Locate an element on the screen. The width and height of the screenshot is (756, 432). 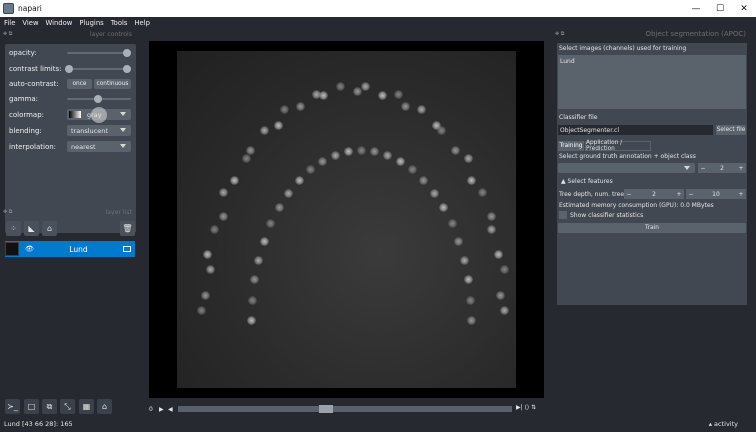
auto-contrast-continuous-button: continuous is located at coordinates (112, 84).